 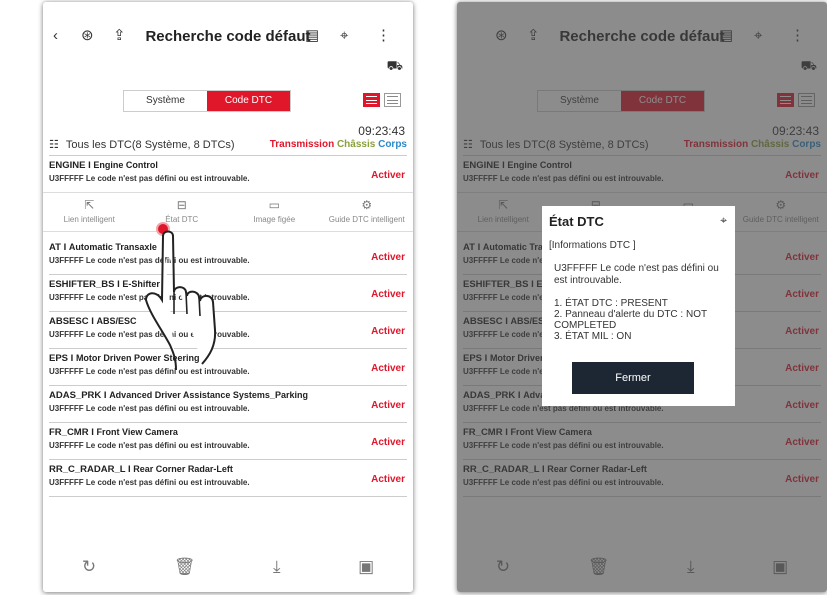 I want to click on status-item: 1. ÉTAT DTC : PRESENT, so click(x=611, y=303).